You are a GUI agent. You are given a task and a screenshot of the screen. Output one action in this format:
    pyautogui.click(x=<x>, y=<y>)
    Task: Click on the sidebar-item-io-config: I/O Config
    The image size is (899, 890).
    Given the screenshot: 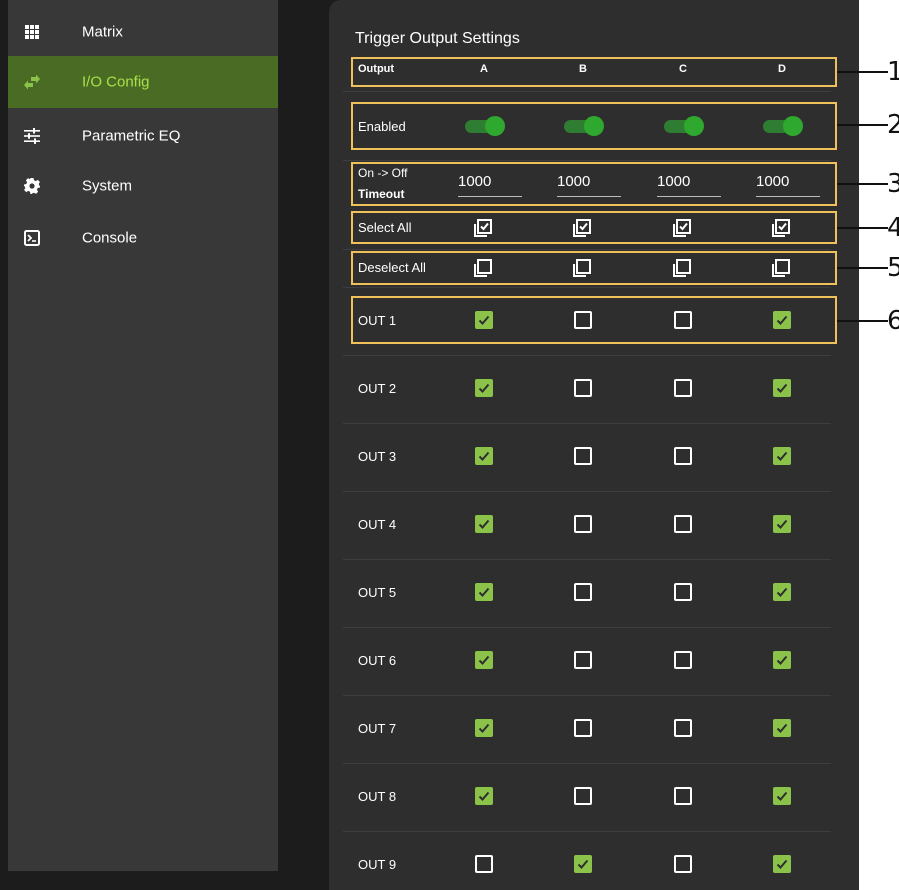 What is the action you would take?
    pyautogui.click(x=143, y=82)
    